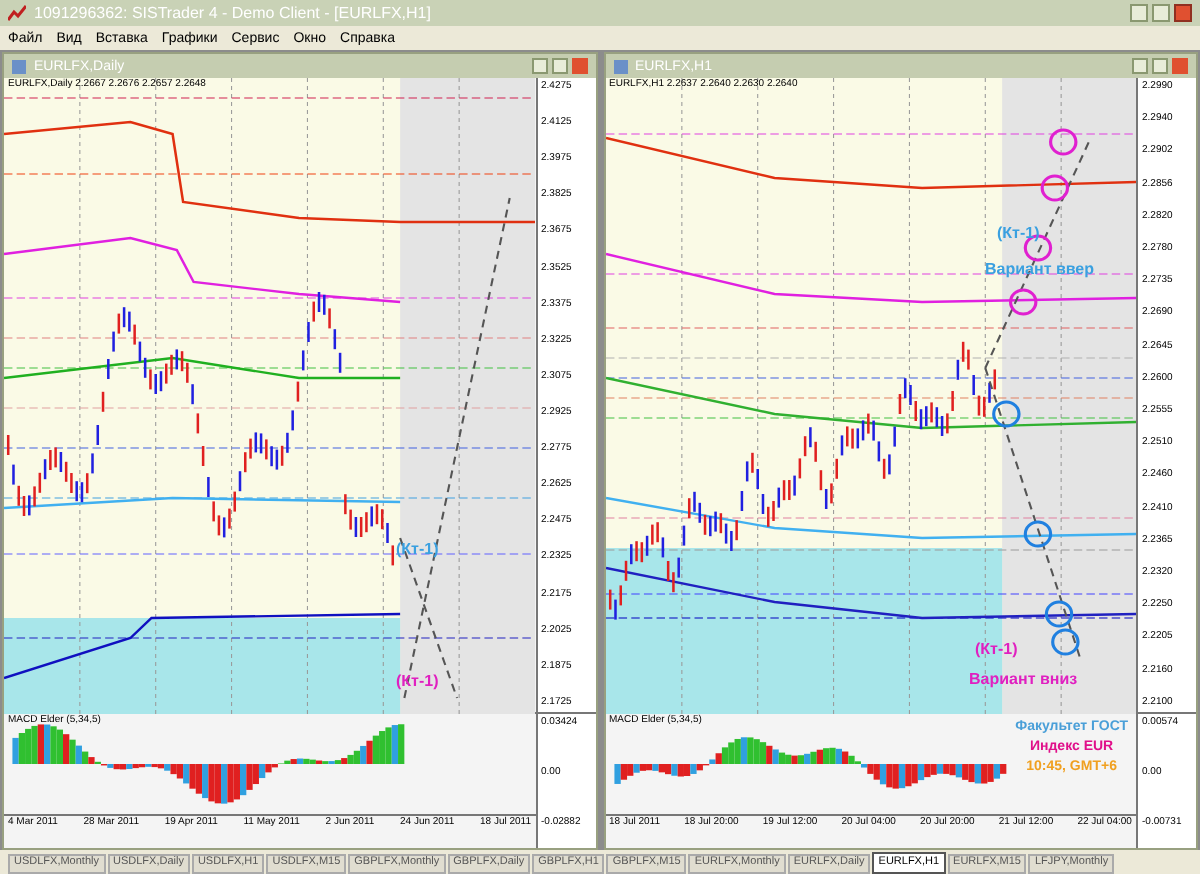  Describe the element at coordinates (1023, 680) in the screenshot. I see `chart-annotation: Вариант вниз` at that location.